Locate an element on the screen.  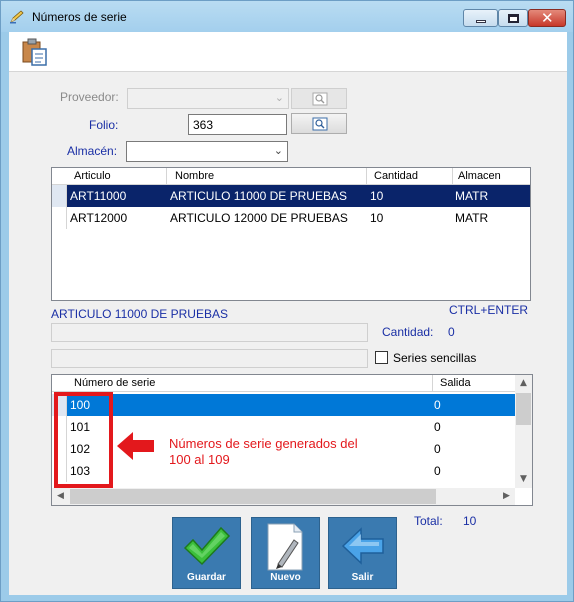
column-header-salida: Salida is located at coordinates (455, 383).